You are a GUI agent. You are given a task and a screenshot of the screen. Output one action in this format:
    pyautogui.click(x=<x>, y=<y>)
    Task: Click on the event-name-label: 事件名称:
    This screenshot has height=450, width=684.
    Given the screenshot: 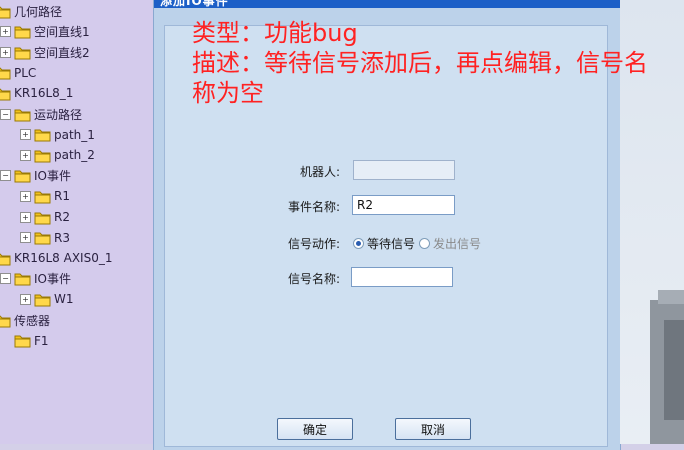 What is the action you would take?
    pyautogui.click(x=313, y=207)
    